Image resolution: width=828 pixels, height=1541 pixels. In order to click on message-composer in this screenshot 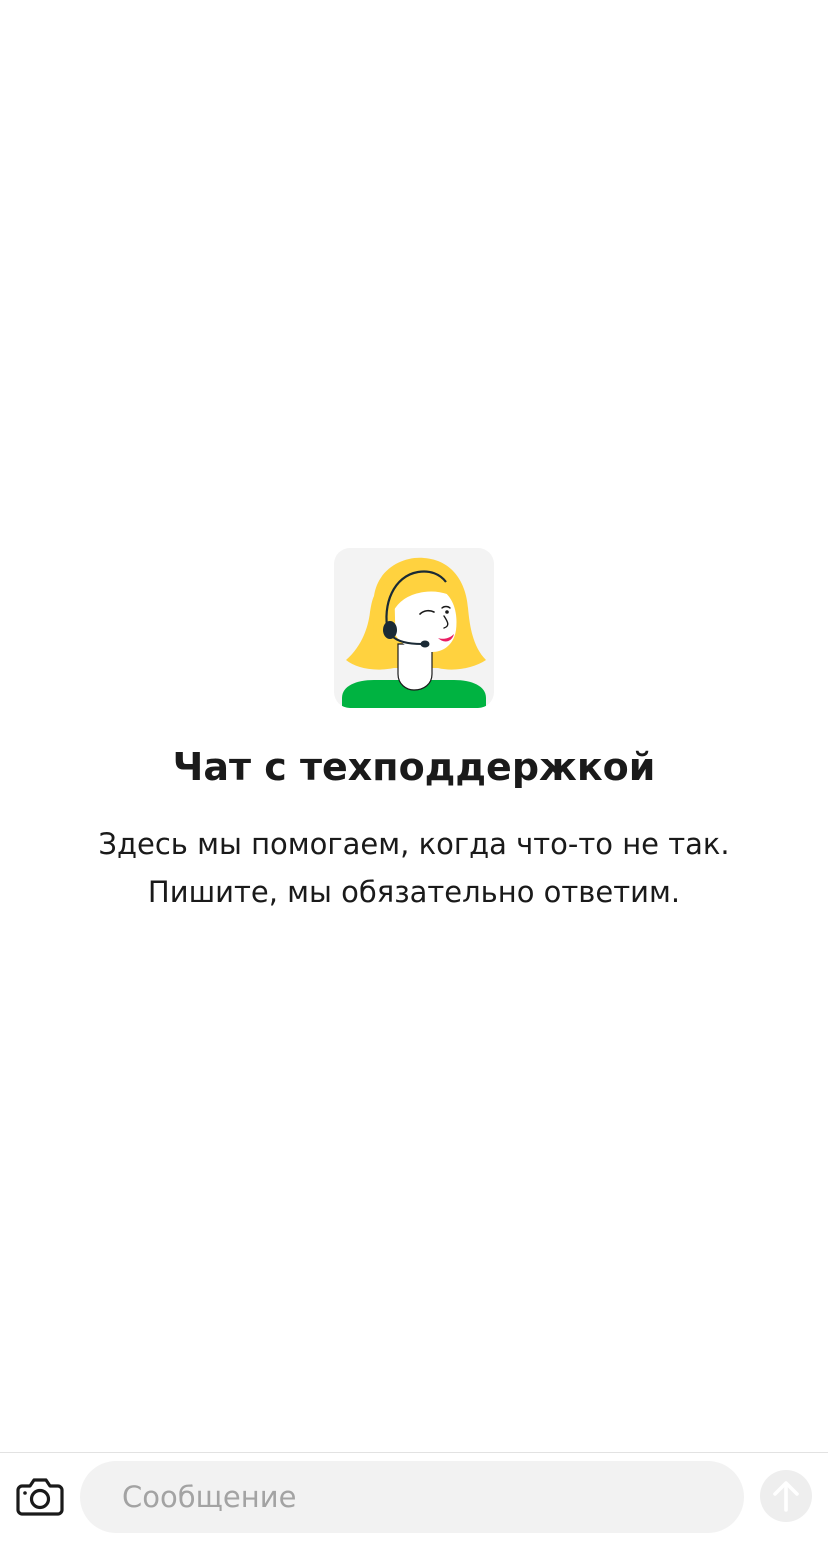, I will do `click(414, 1496)`.